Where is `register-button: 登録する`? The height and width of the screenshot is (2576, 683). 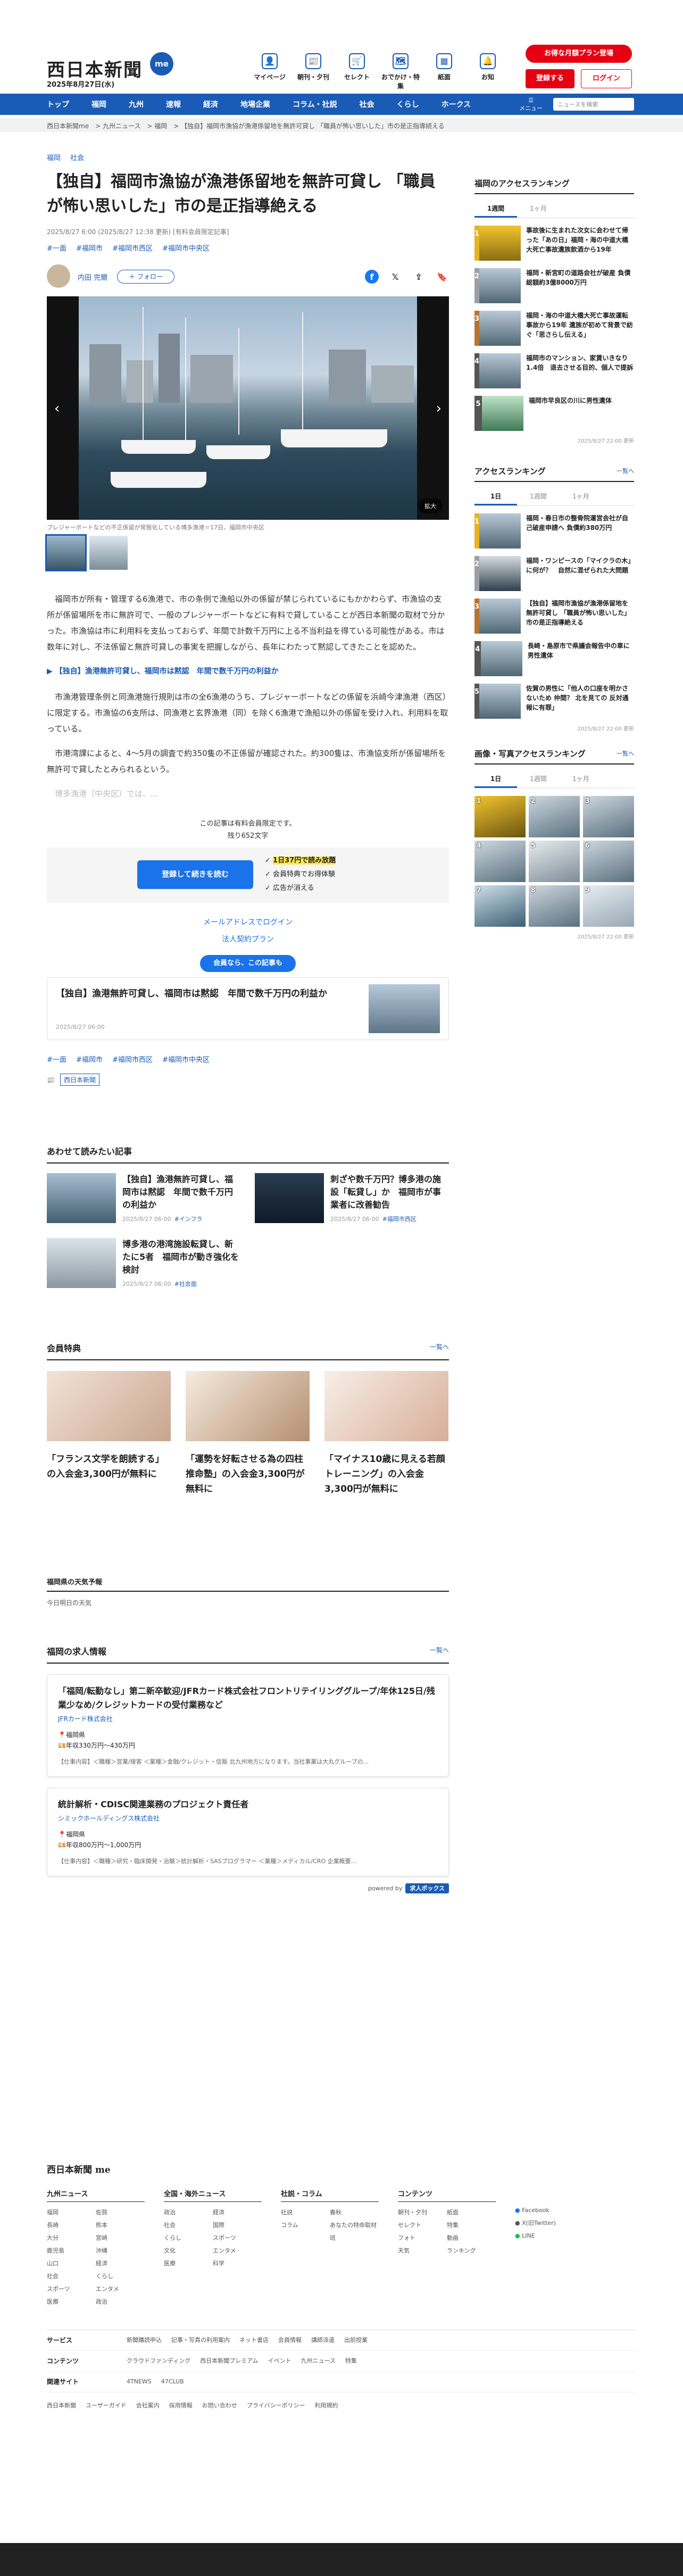 register-button: 登録する is located at coordinates (550, 78).